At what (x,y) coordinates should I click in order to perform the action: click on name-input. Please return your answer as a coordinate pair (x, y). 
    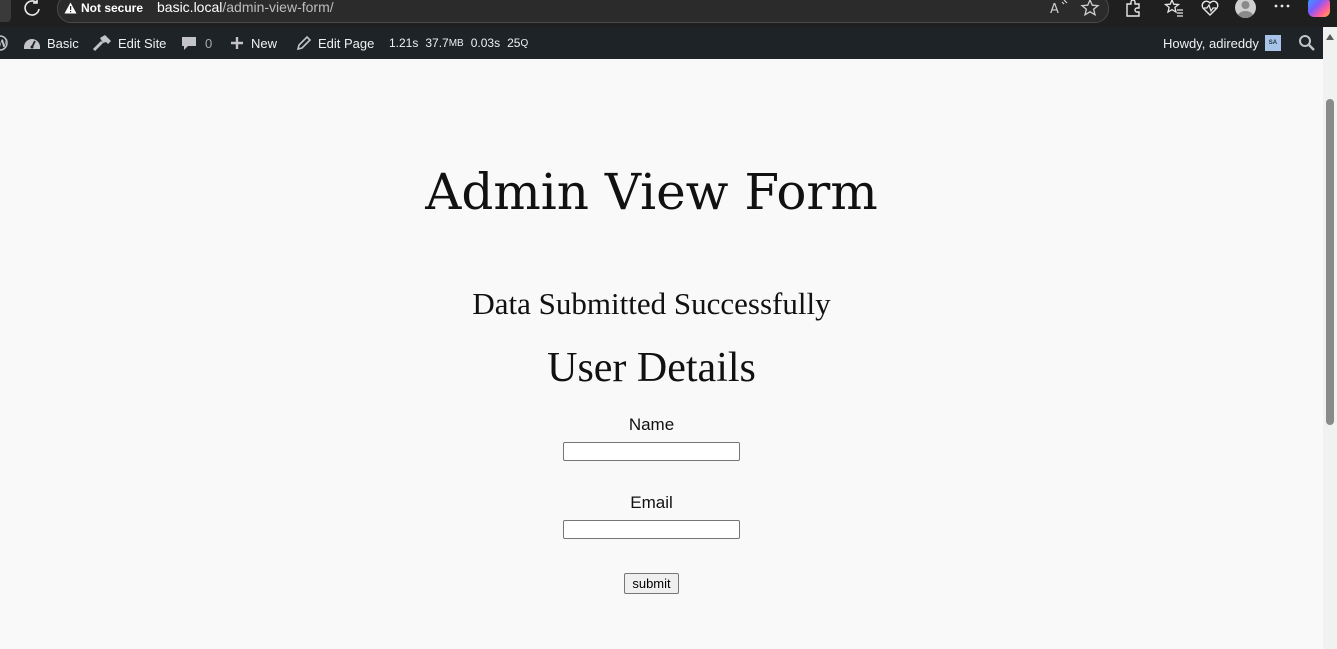
    Looking at the image, I should click on (651, 451).